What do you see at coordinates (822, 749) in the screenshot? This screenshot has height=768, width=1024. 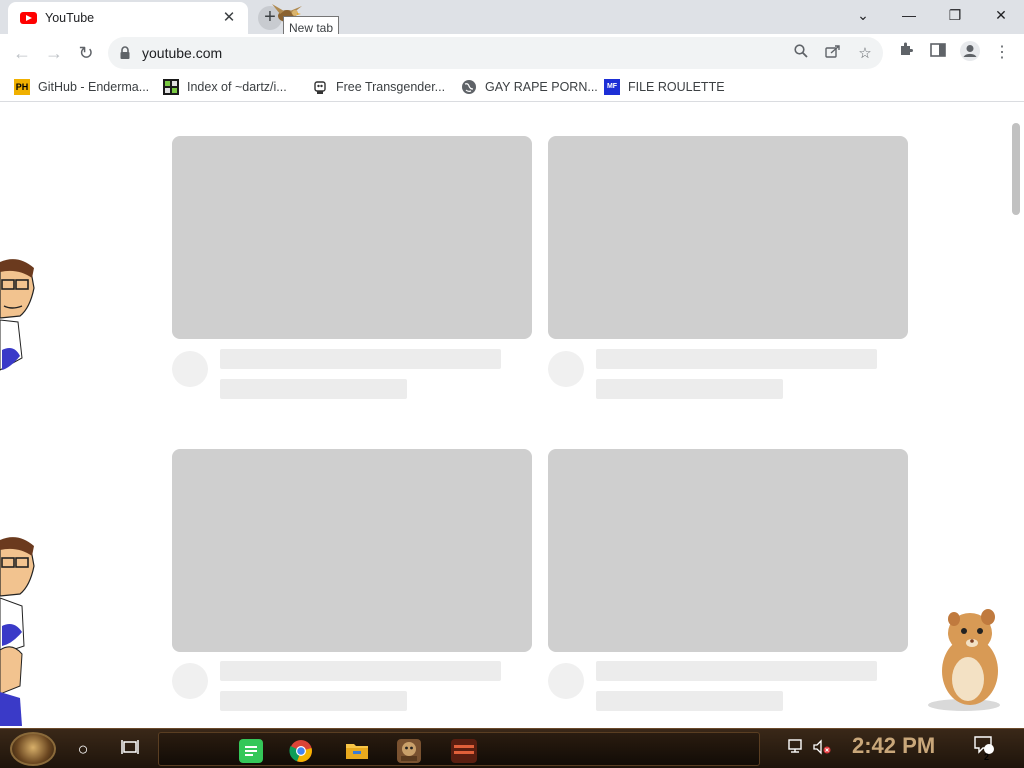 I see `volume-muted-icon` at bounding box center [822, 749].